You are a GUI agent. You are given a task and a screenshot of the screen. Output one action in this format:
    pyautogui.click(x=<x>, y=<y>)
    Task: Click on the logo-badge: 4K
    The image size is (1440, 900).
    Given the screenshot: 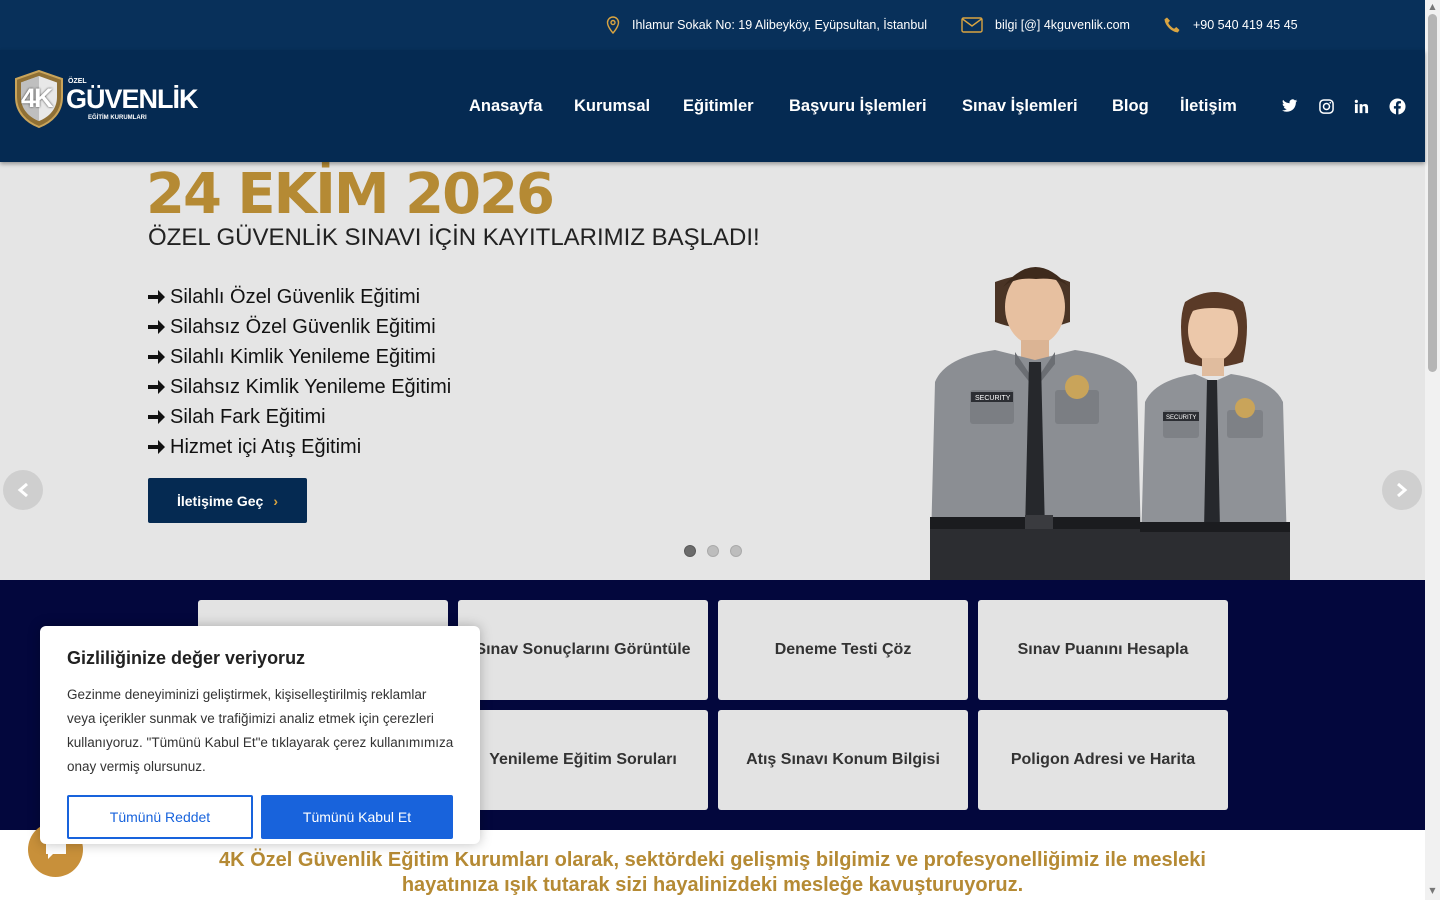 What is the action you would take?
    pyautogui.click(x=37, y=98)
    